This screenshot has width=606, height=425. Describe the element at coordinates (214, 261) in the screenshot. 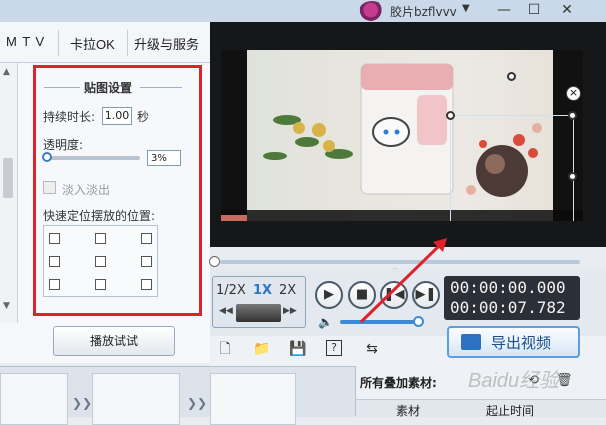

I see `progress-knob` at that location.